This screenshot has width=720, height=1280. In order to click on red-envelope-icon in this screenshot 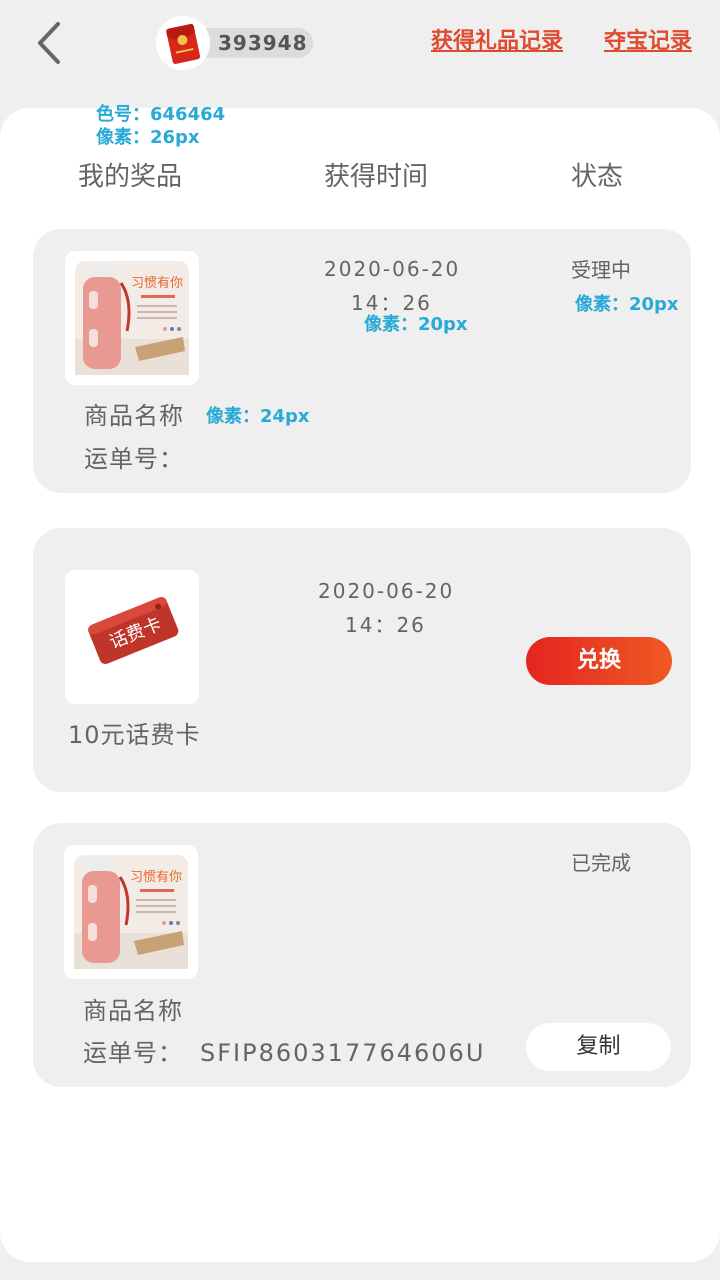, I will do `click(183, 43)`.